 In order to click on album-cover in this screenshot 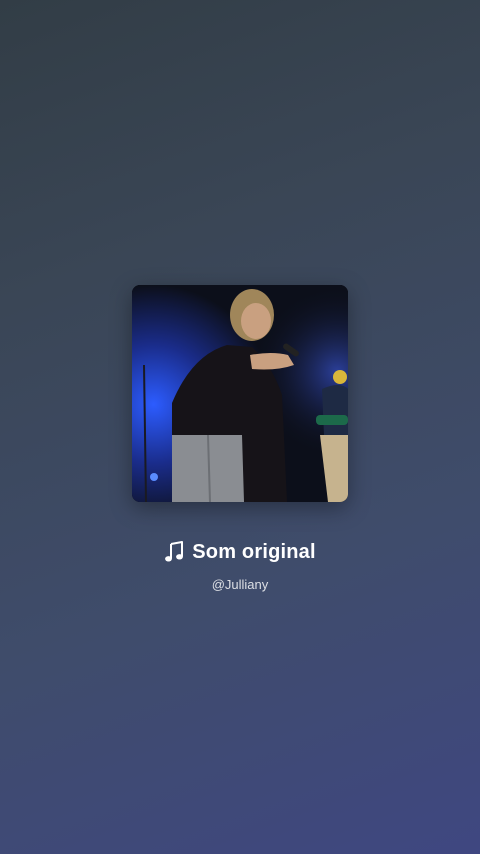, I will do `click(240, 393)`.